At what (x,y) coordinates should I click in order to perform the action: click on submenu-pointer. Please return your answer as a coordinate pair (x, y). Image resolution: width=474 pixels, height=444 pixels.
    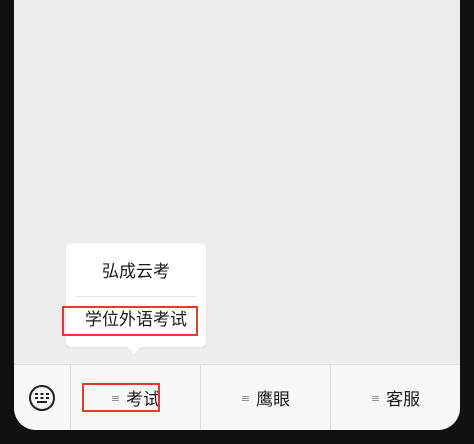
    Looking at the image, I should click on (134, 350).